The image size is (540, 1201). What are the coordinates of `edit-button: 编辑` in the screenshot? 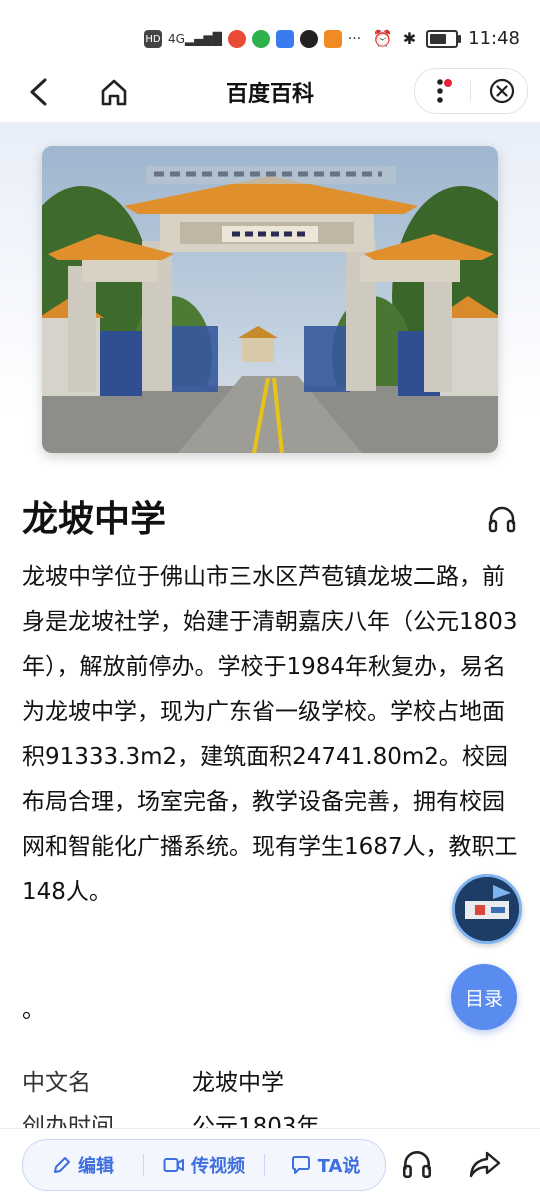 It's located at (83, 1165).